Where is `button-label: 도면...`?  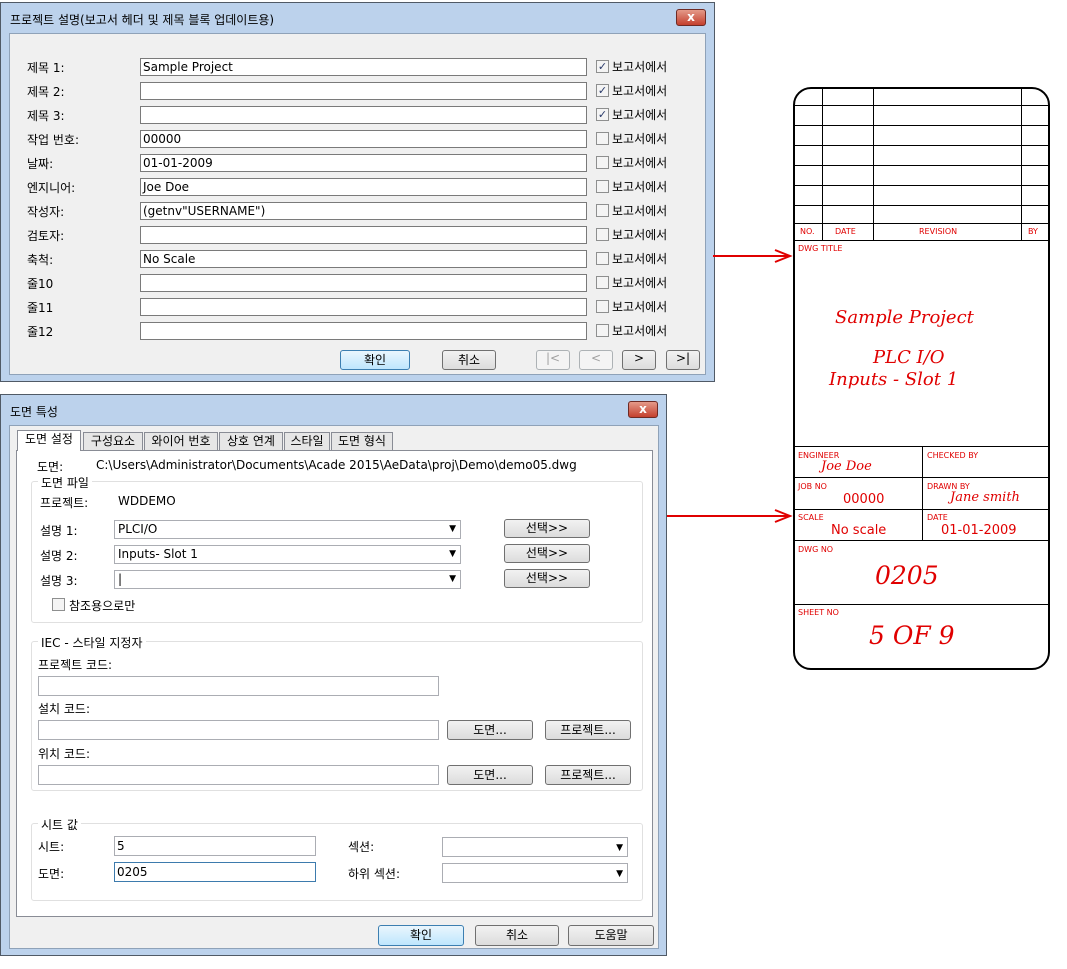
button-label: 도면... is located at coordinates (490, 730).